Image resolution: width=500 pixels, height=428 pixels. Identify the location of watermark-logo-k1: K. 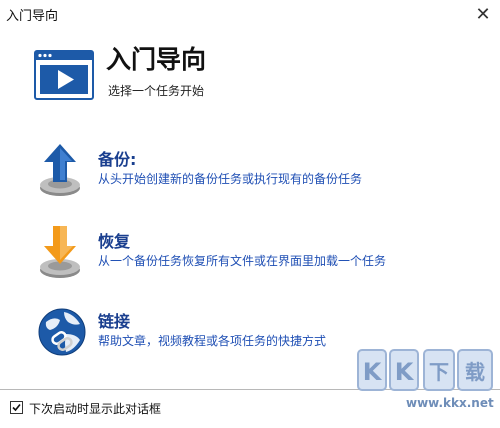
(373, 372).